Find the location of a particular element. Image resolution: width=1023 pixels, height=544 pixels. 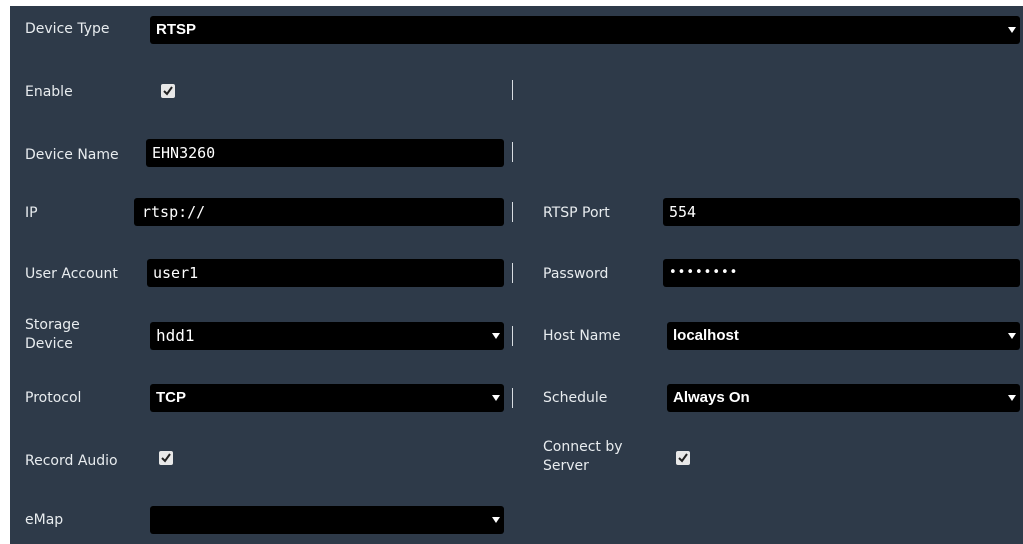

device-type-select: RTSP is located at coordinates (585, 30).